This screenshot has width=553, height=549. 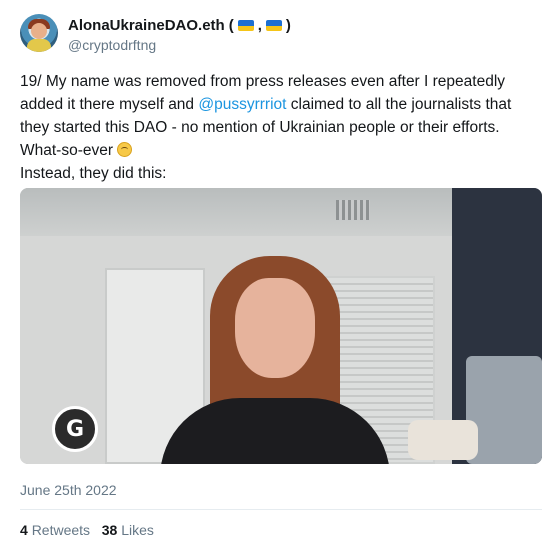 What do you see at coordinates (231, 25) in the screenshot?
I see `flags-open-paren: (` at bounding box center [231, 25].